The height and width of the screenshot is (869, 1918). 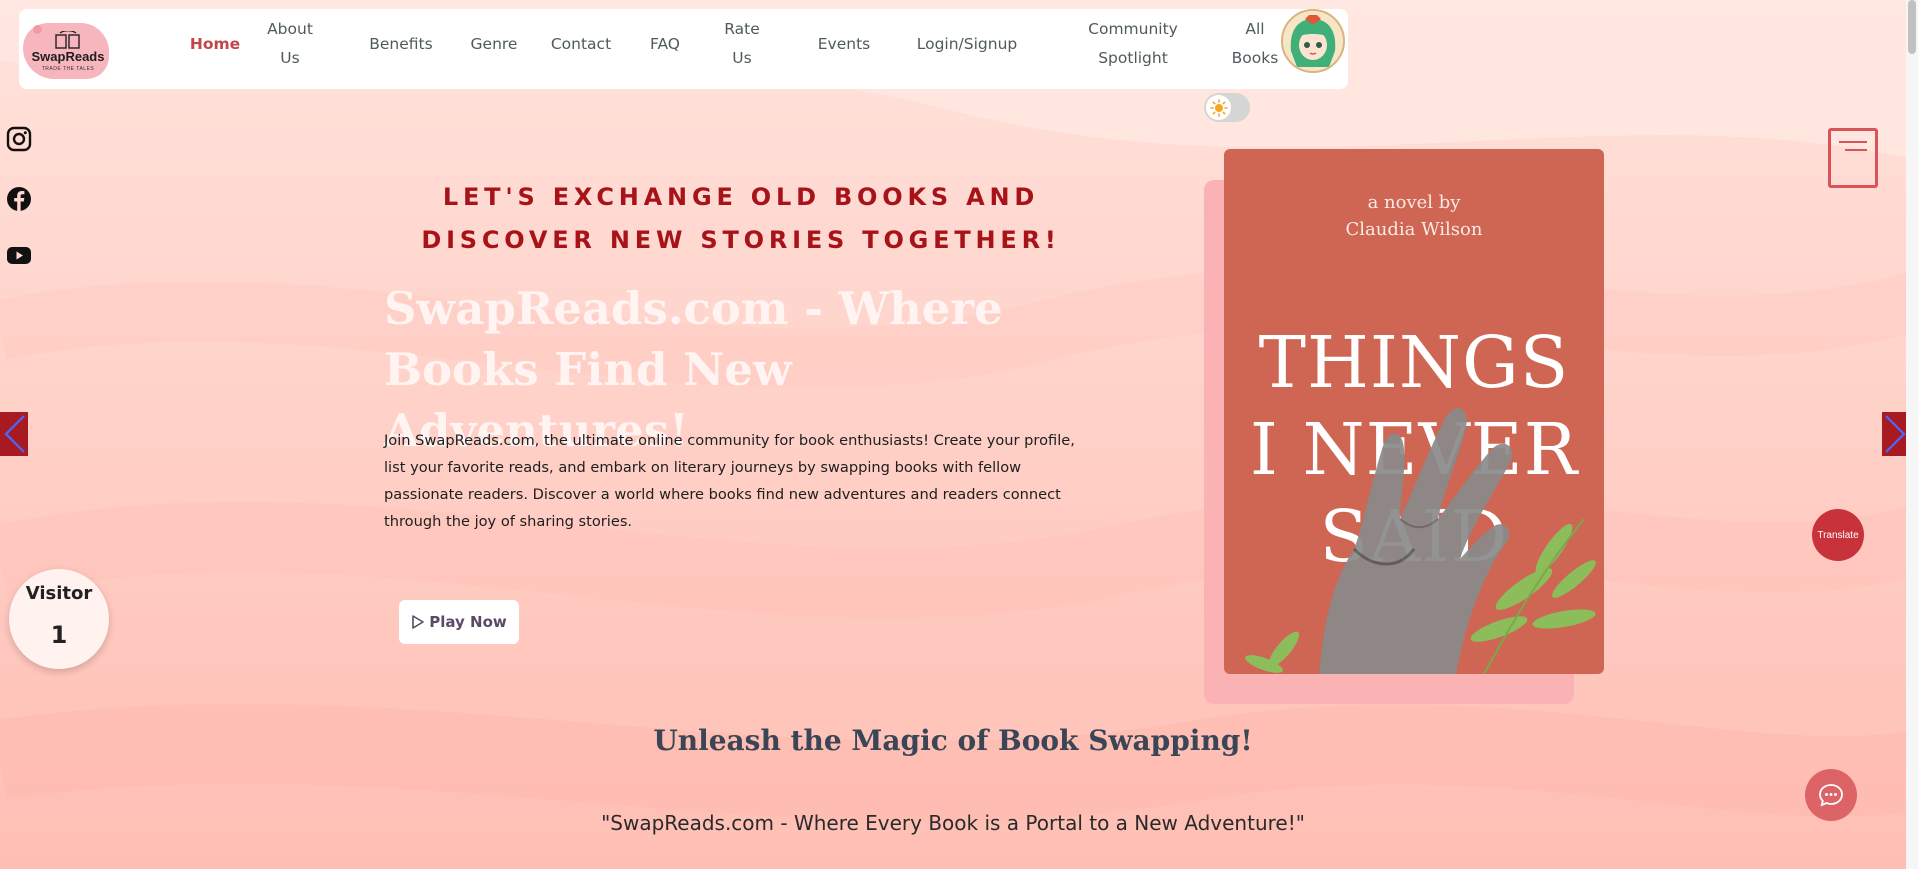 I want to click on visitor-count: 1, so click(x=59, y=635).